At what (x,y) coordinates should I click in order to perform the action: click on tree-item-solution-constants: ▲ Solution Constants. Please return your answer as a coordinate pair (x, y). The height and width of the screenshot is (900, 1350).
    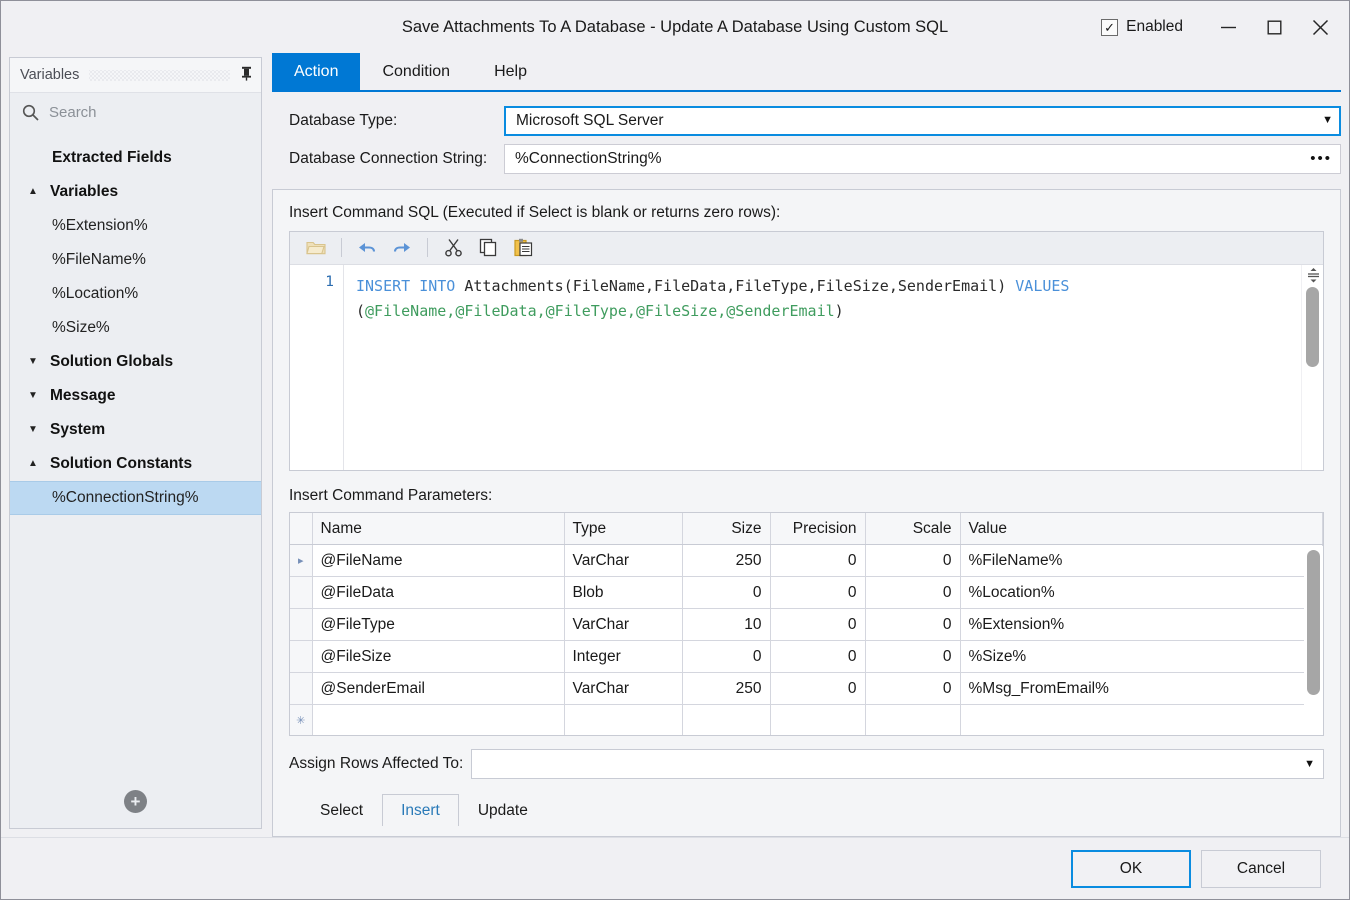
    Looking at the image, I should click on (135, 464).